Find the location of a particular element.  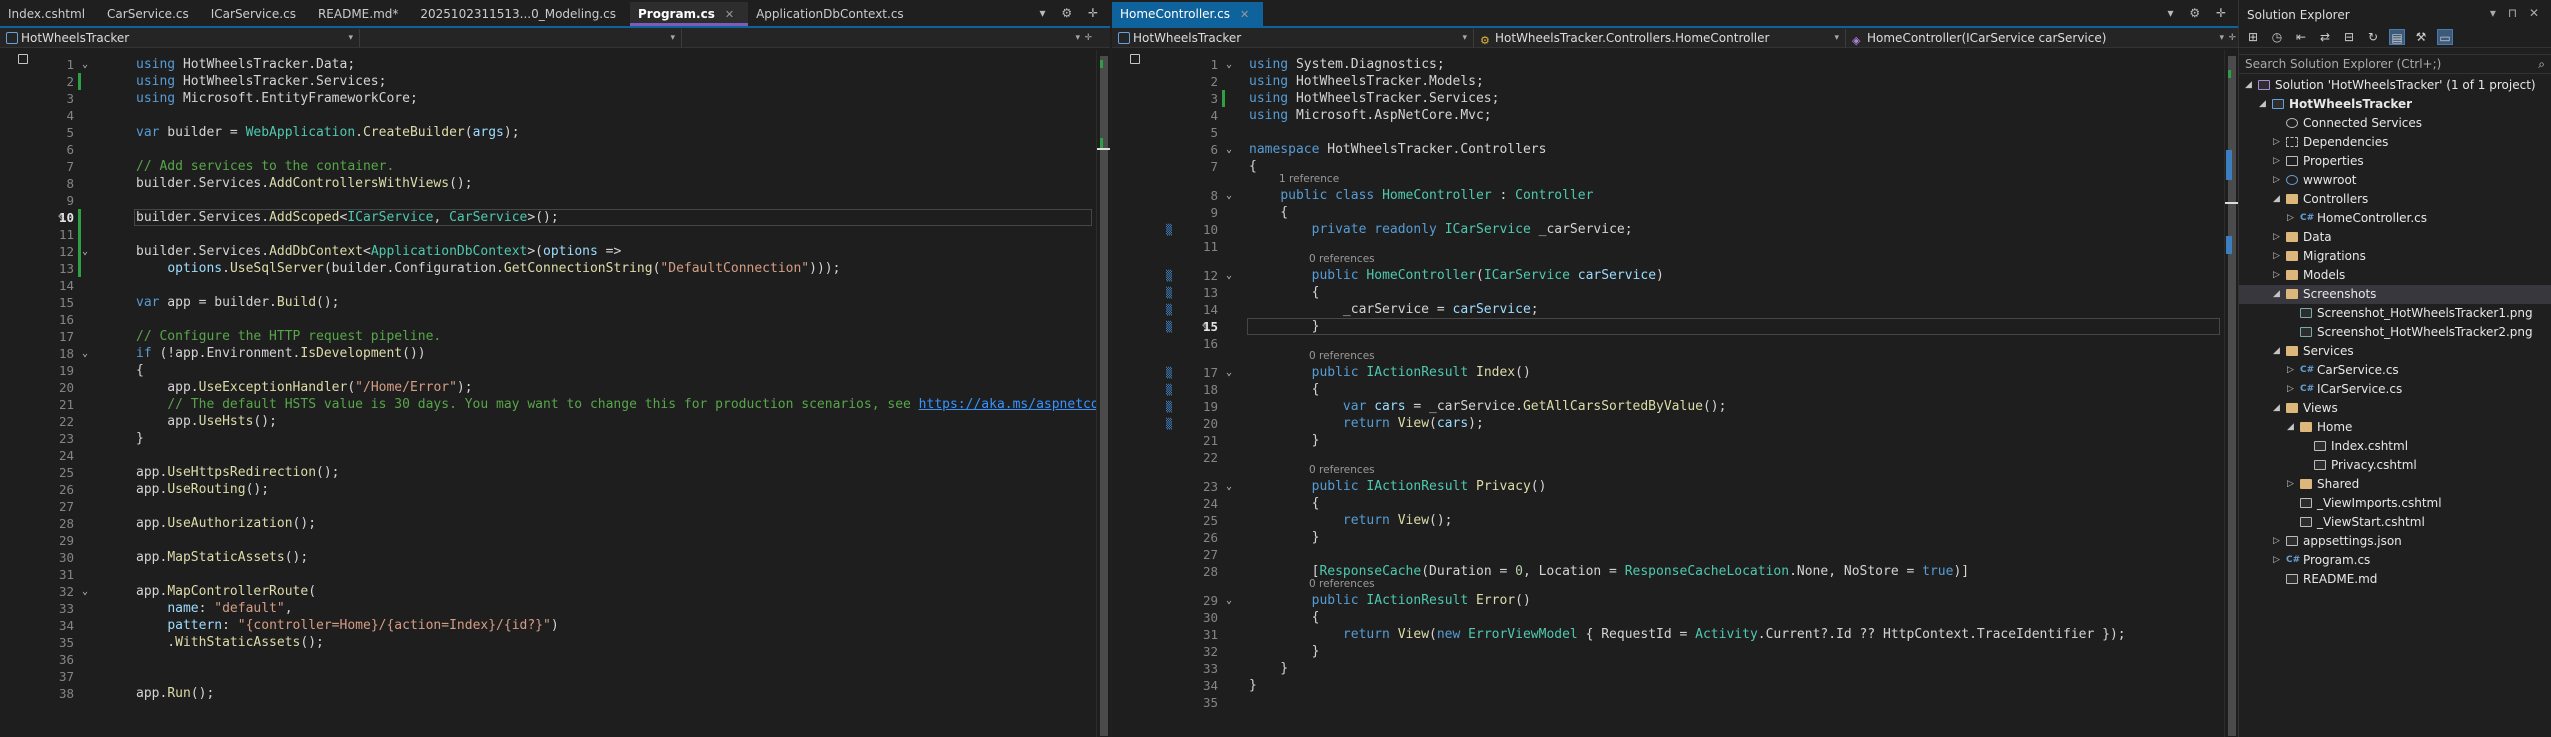

solution-tree-item: ▷ appsettings.json is located at coordinates (2395, 541).